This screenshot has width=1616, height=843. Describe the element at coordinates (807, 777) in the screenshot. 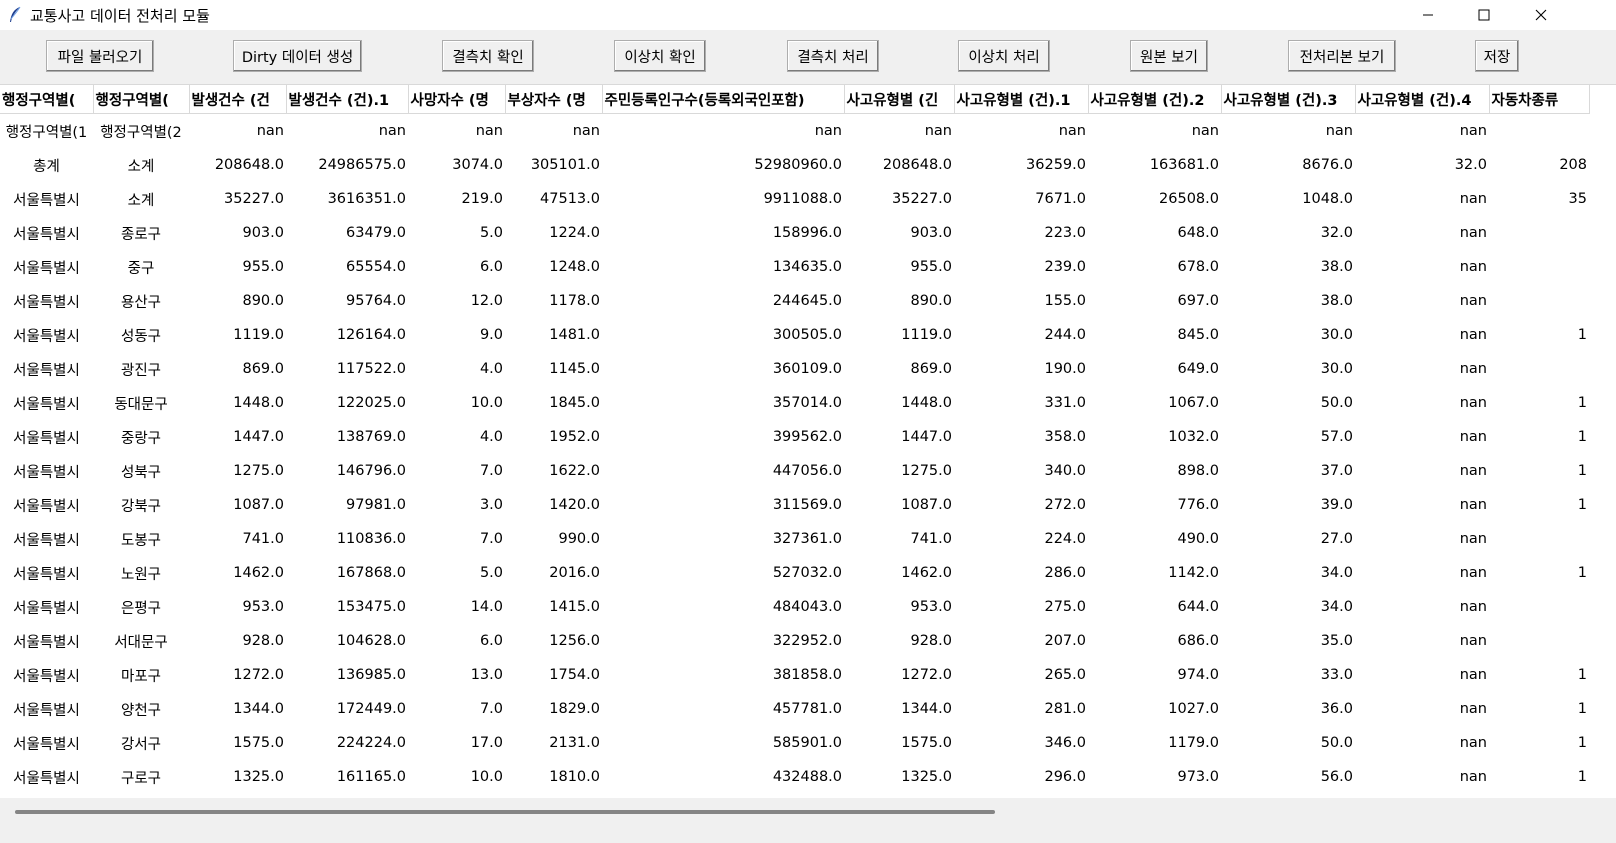

I see `table-cell: 432488.0` at that location.